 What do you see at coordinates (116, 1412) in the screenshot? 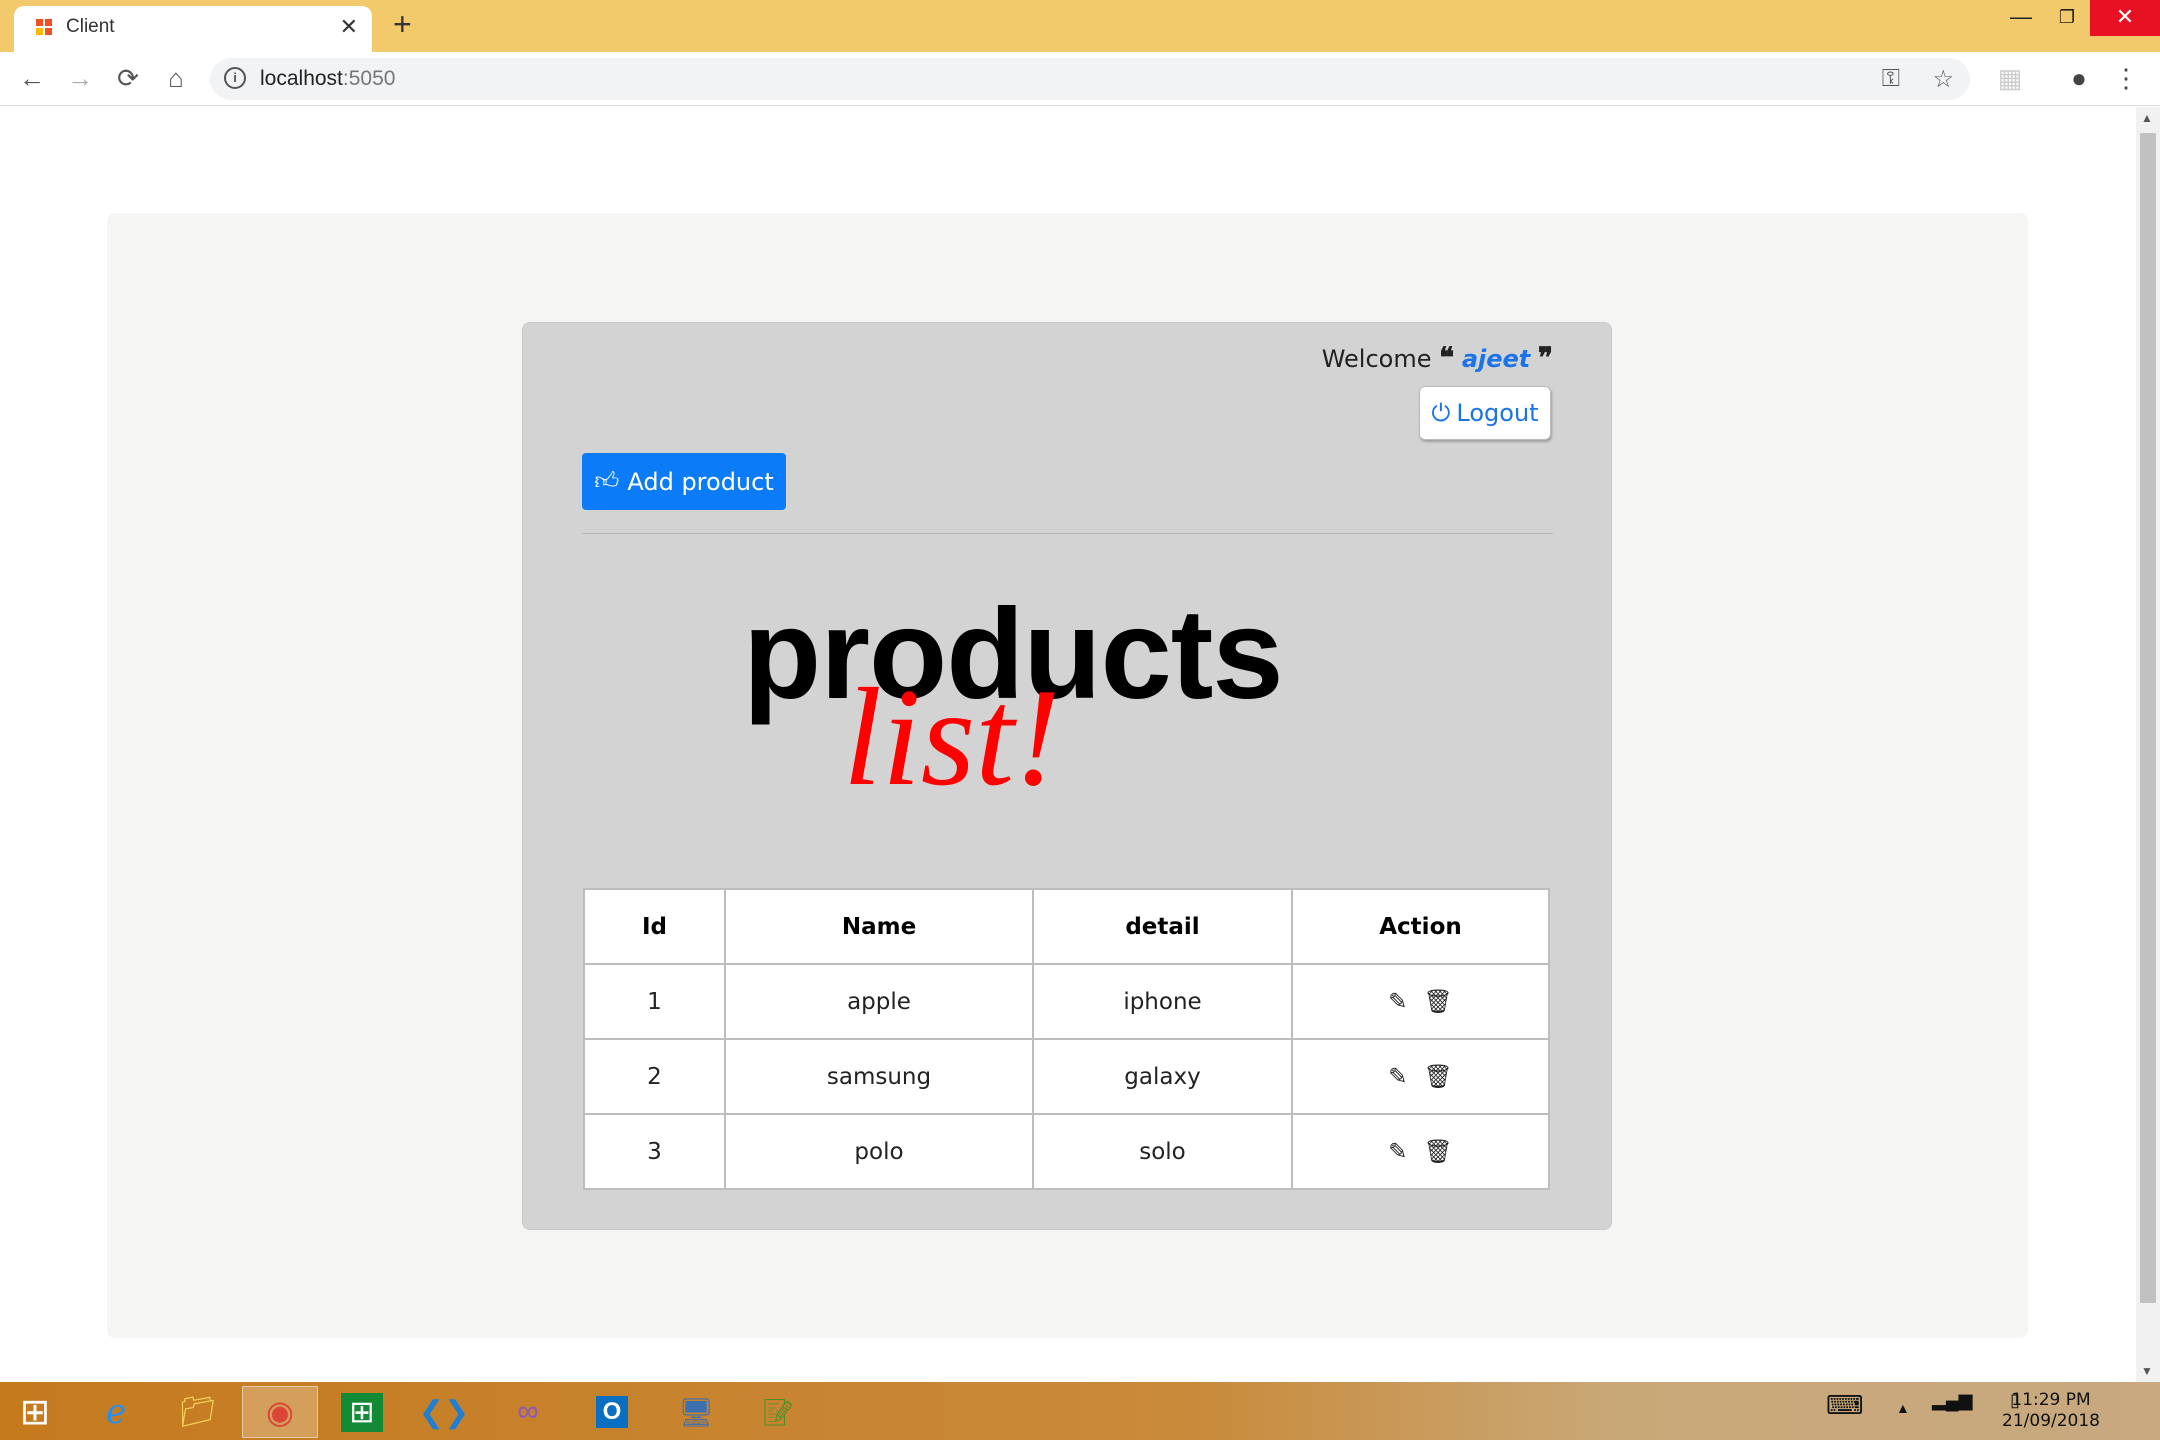
I see `internet-explorer-icon: ℯ` at bounding box center [116, 1412].